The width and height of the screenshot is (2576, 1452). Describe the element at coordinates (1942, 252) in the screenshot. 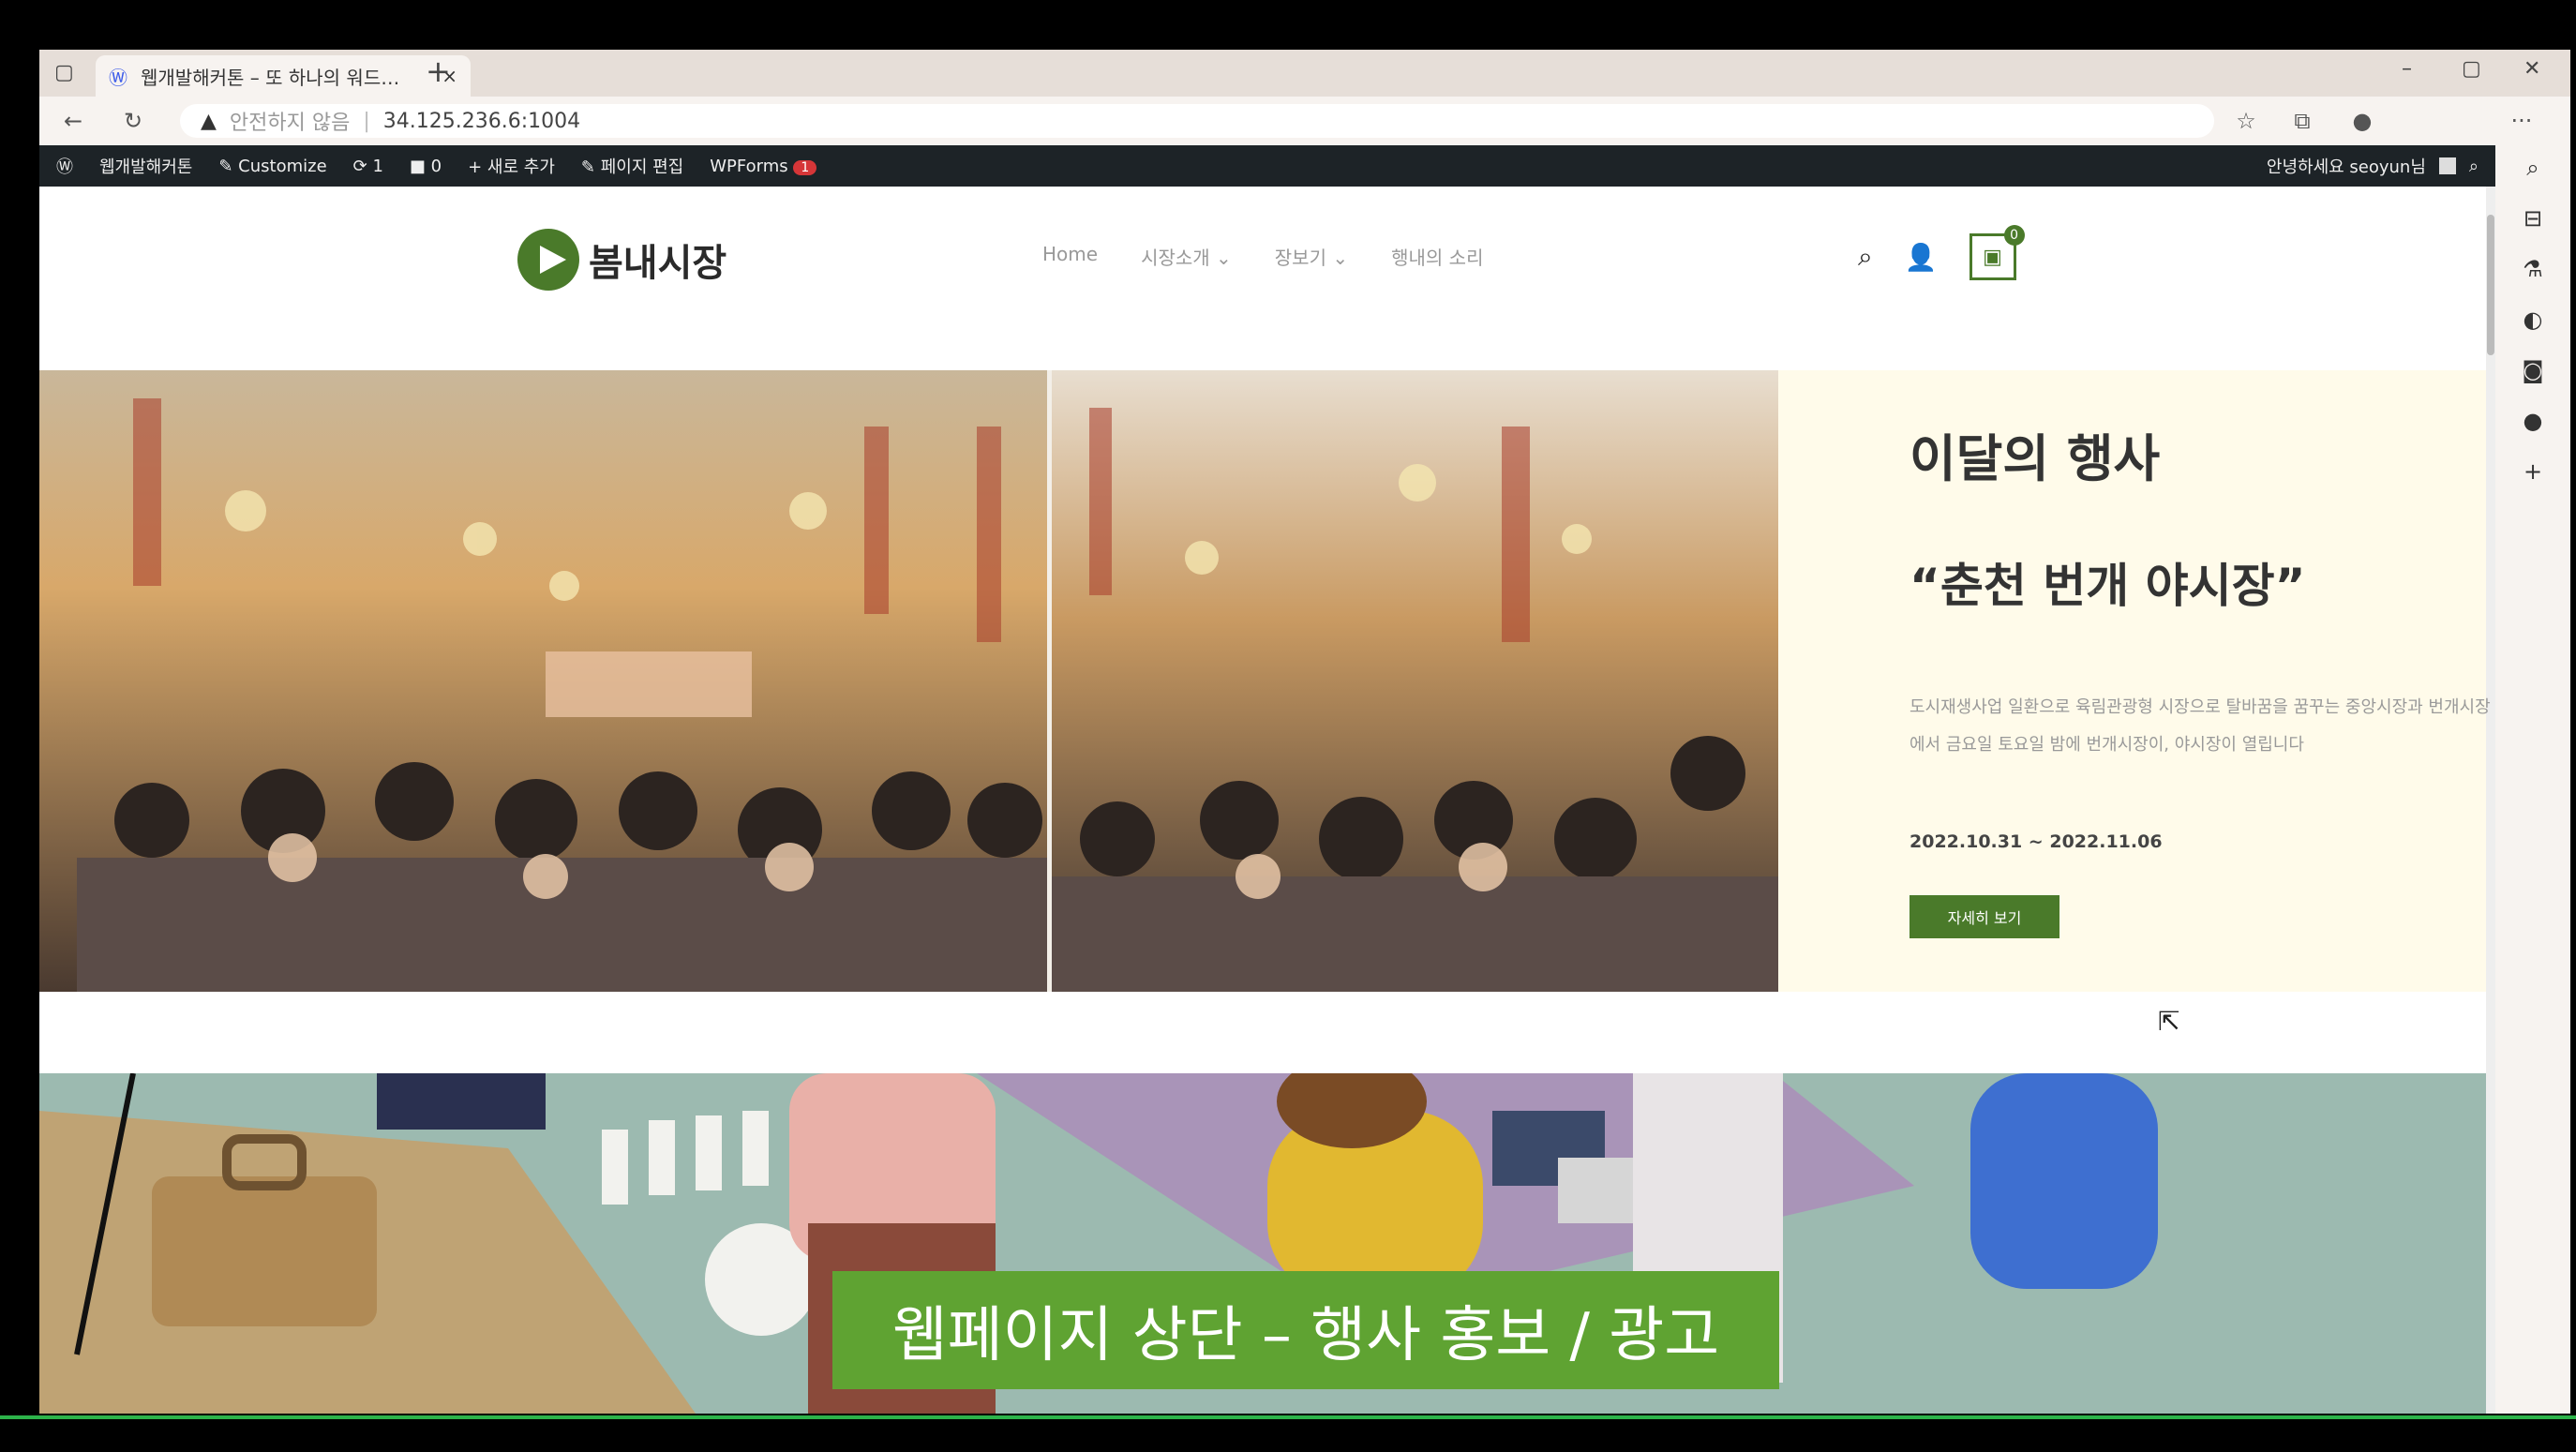

I see `header-icons: ⌕ 👤 ▣ 0` at that location.